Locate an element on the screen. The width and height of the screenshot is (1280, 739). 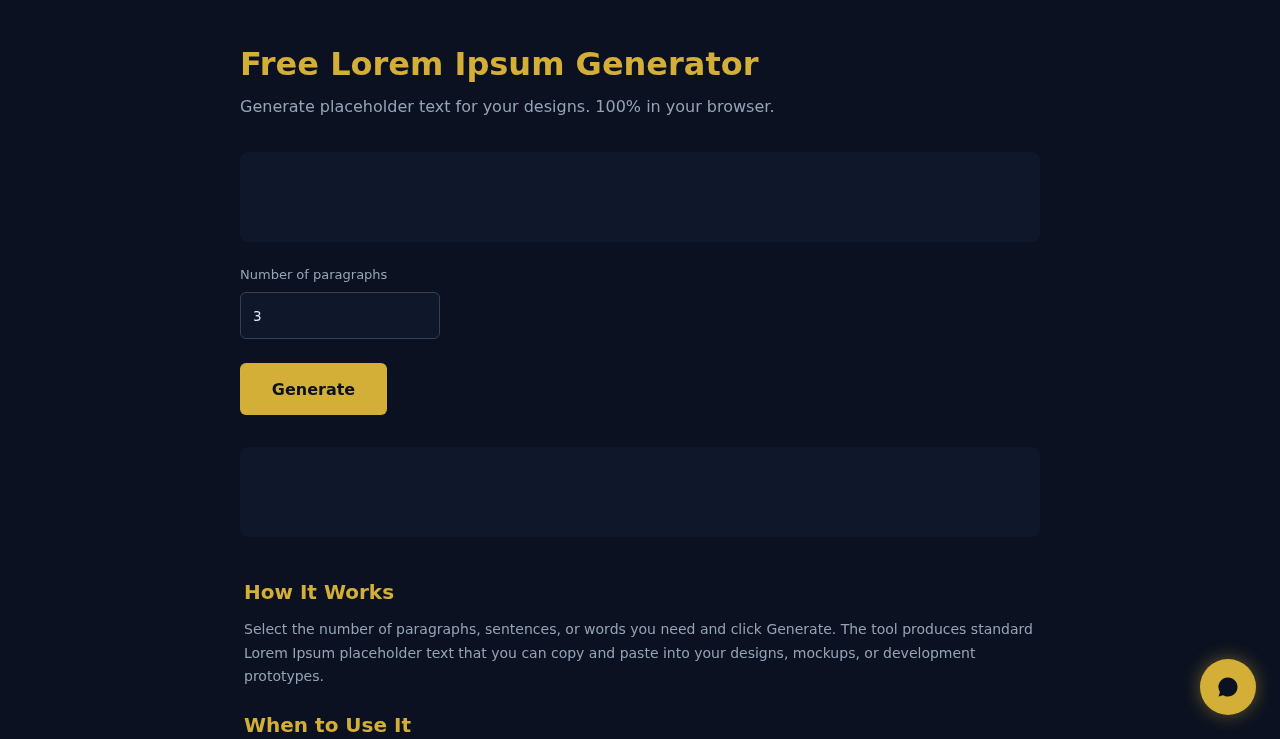
speech-bubble-icon is located at coordinates (1228, 687).